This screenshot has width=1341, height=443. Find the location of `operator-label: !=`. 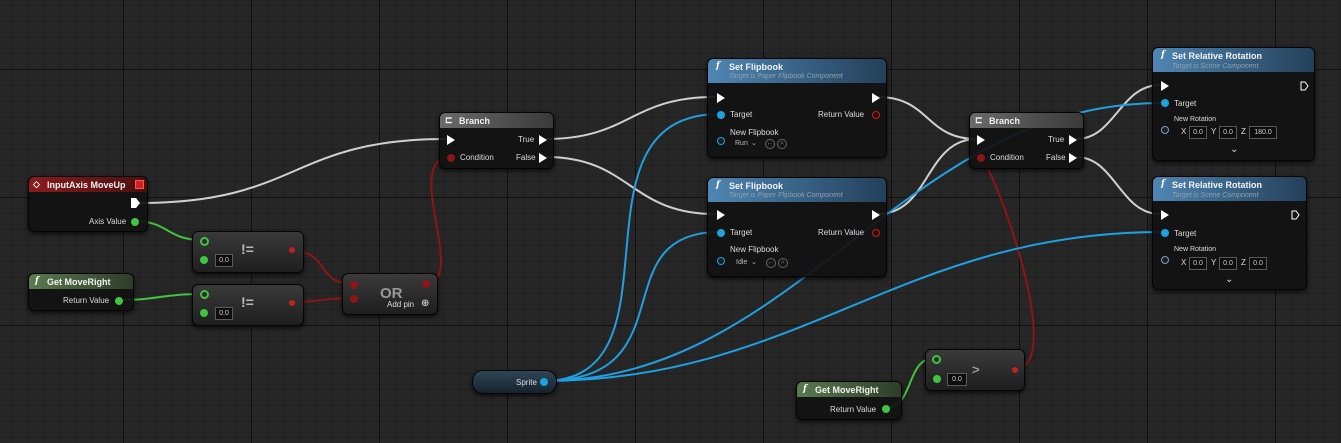

operator-label: != is located at coordinates (247, 249).